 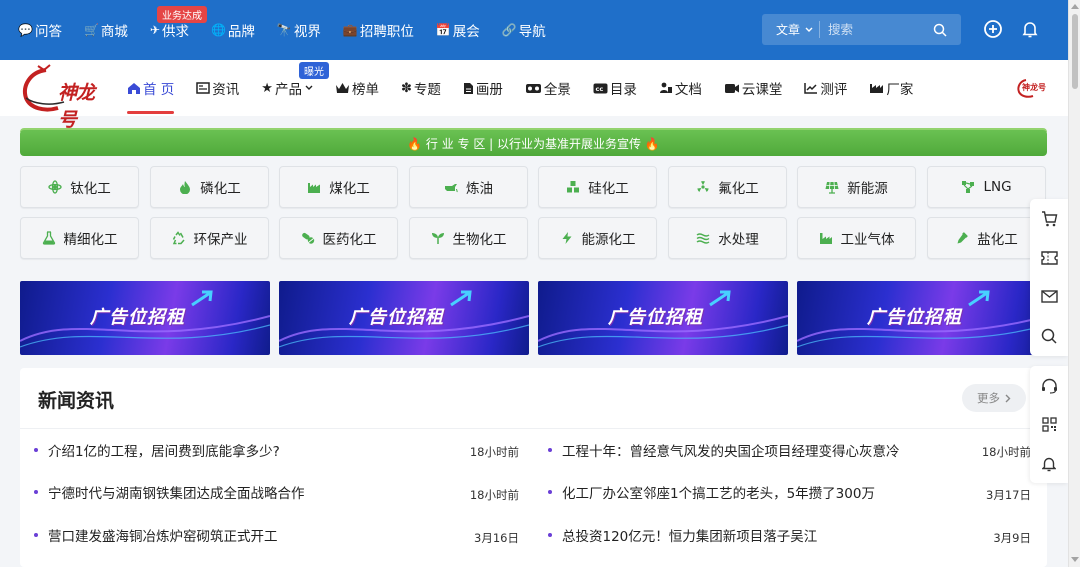 What do you see at coordinates (157, 450) in the screenshot?
I see `news-item: 介绍1亿的工程，居间费到底能拿多少?` at bounding box center [157, 450].